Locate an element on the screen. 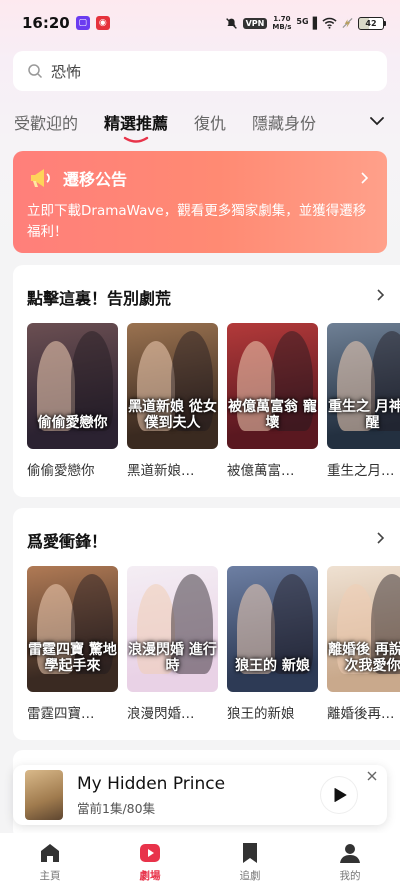 Image resolution: width=400 pixels, height=889 pixels. wifi-icon is located at coordinates (329, 23).